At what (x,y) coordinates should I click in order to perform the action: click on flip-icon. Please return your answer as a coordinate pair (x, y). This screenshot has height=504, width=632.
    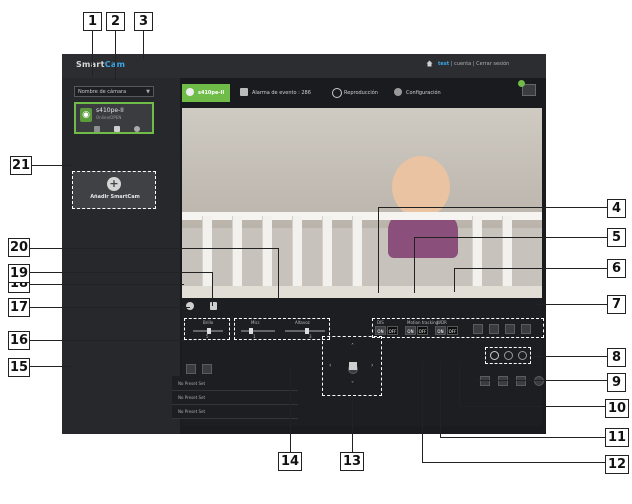
    Looking at the image, I should click on (478, 329).